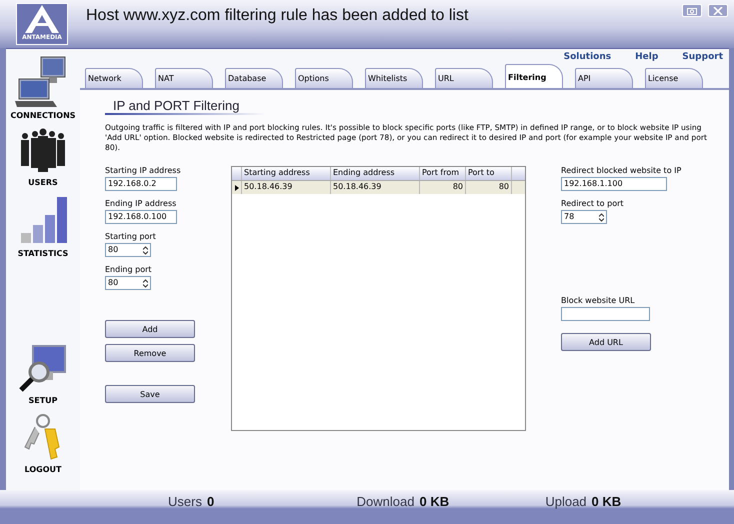 Image resolution: width=734 pixels, height=524 pixels. Describe the element at coordinates (584, 217) in the screenshot. I see `spin-field: 78` at that location.